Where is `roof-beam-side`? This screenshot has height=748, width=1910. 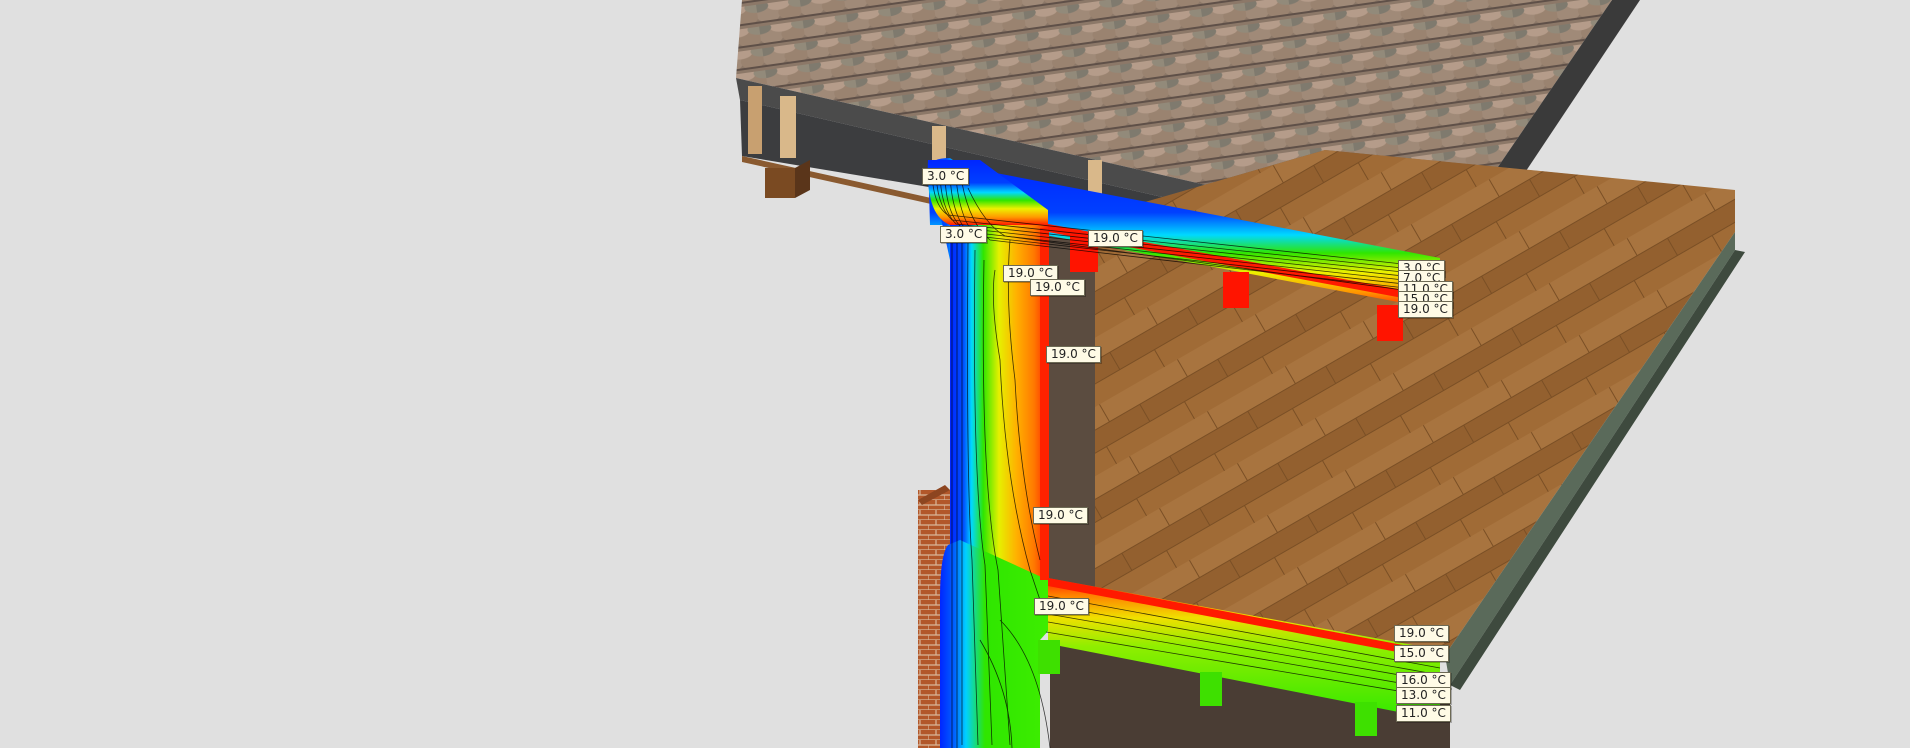
roof-beam-side is located at coordinates (802, 179).